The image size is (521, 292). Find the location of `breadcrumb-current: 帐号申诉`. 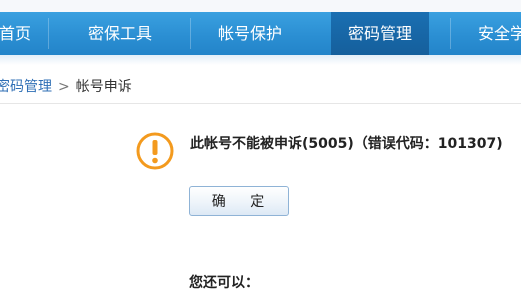

breadcrumb-current: 帐号申诉 is located at coordinates (103, 87).